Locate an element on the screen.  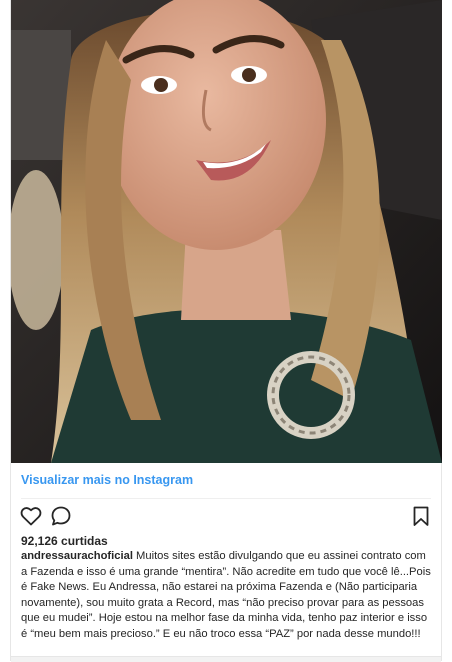
divider is located at coordinates (226, 498).